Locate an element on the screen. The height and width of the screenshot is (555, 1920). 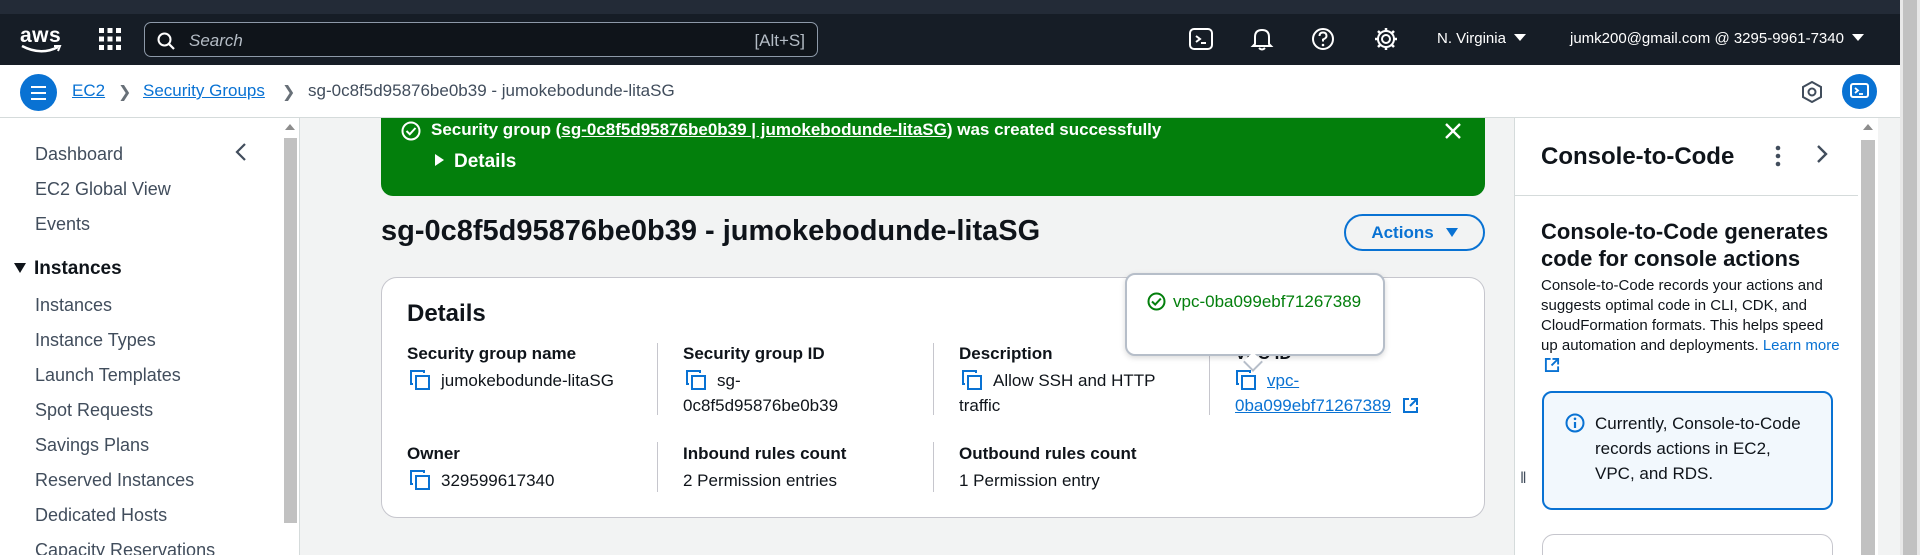
collapse-sidebar-icon is located at coordinates (241, 152).